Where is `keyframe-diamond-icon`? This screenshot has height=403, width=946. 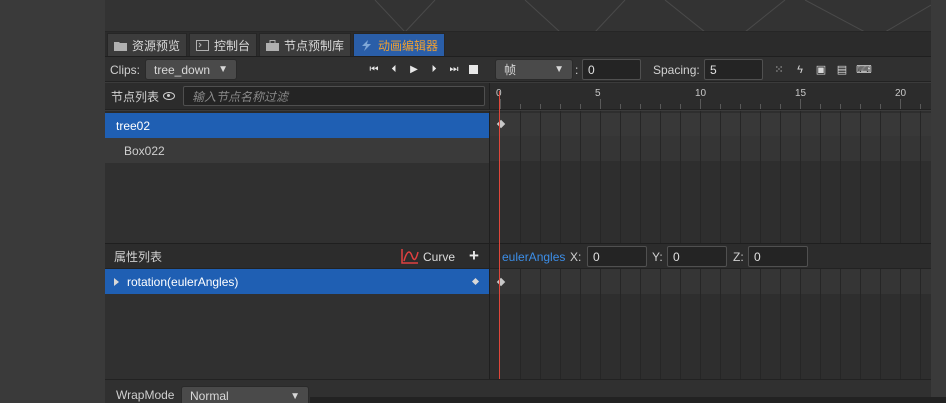
keyframe-diamond-icon is located at coordinates (475, 281).